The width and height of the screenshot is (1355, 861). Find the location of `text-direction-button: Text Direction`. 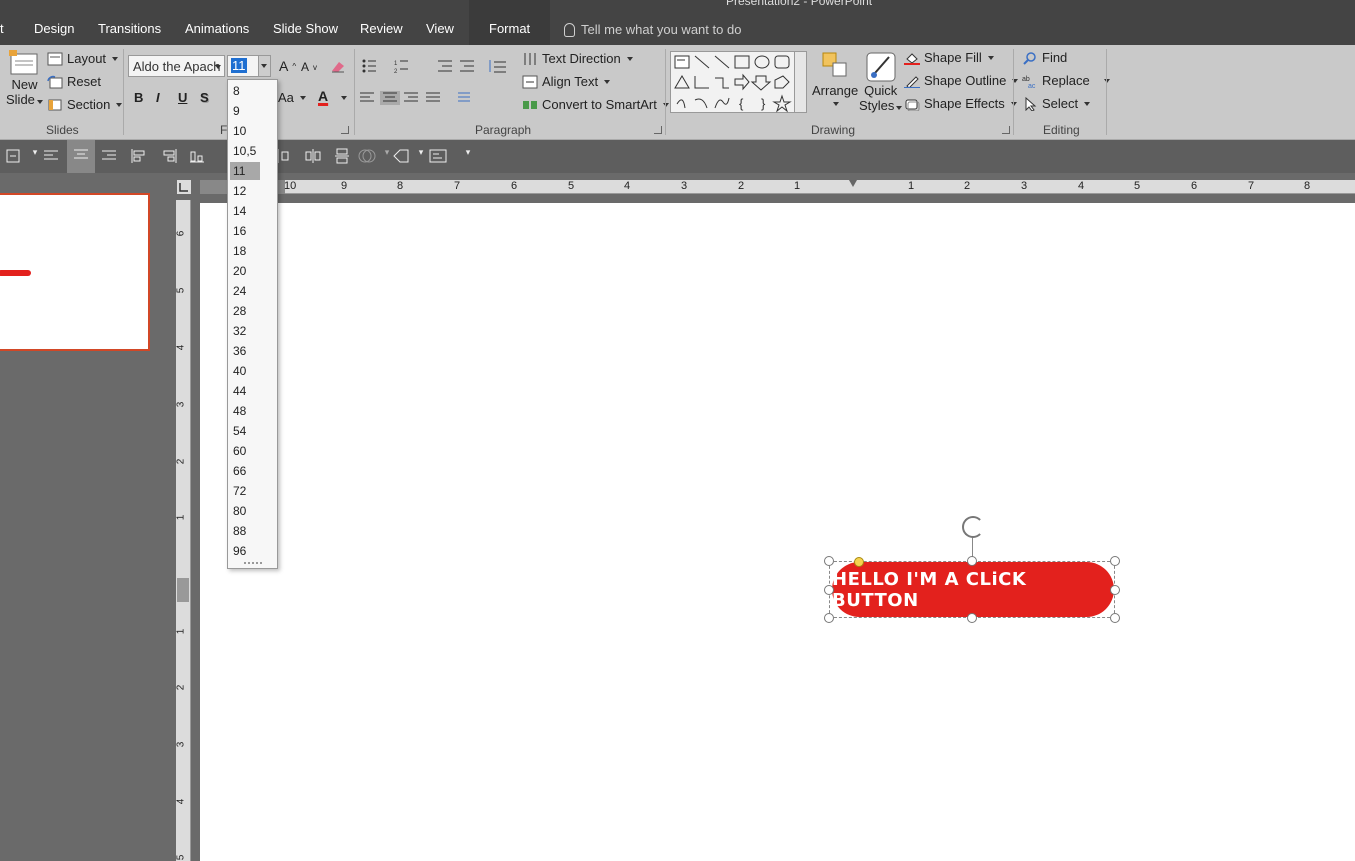

text-direction-button: Text Direction is located at coordinates (577, 58).